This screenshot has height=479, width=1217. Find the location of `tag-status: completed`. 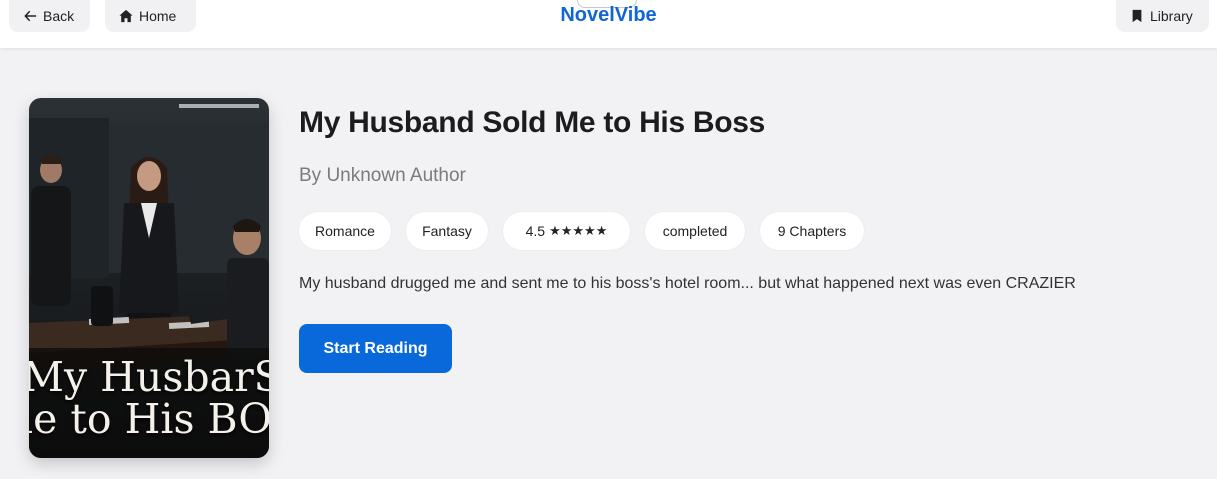

tag-status: completed is located at coordinates (695, 231).